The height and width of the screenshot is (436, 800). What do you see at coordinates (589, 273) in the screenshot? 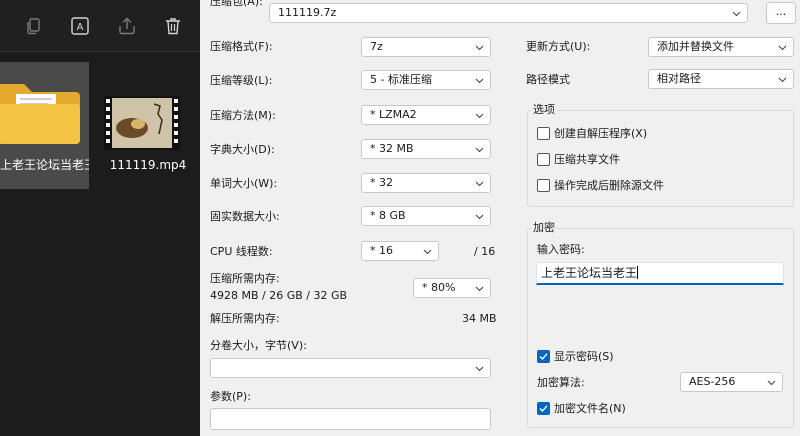
I see `password-value: 上老王论坛当老王` at bounding box center [589, 273].